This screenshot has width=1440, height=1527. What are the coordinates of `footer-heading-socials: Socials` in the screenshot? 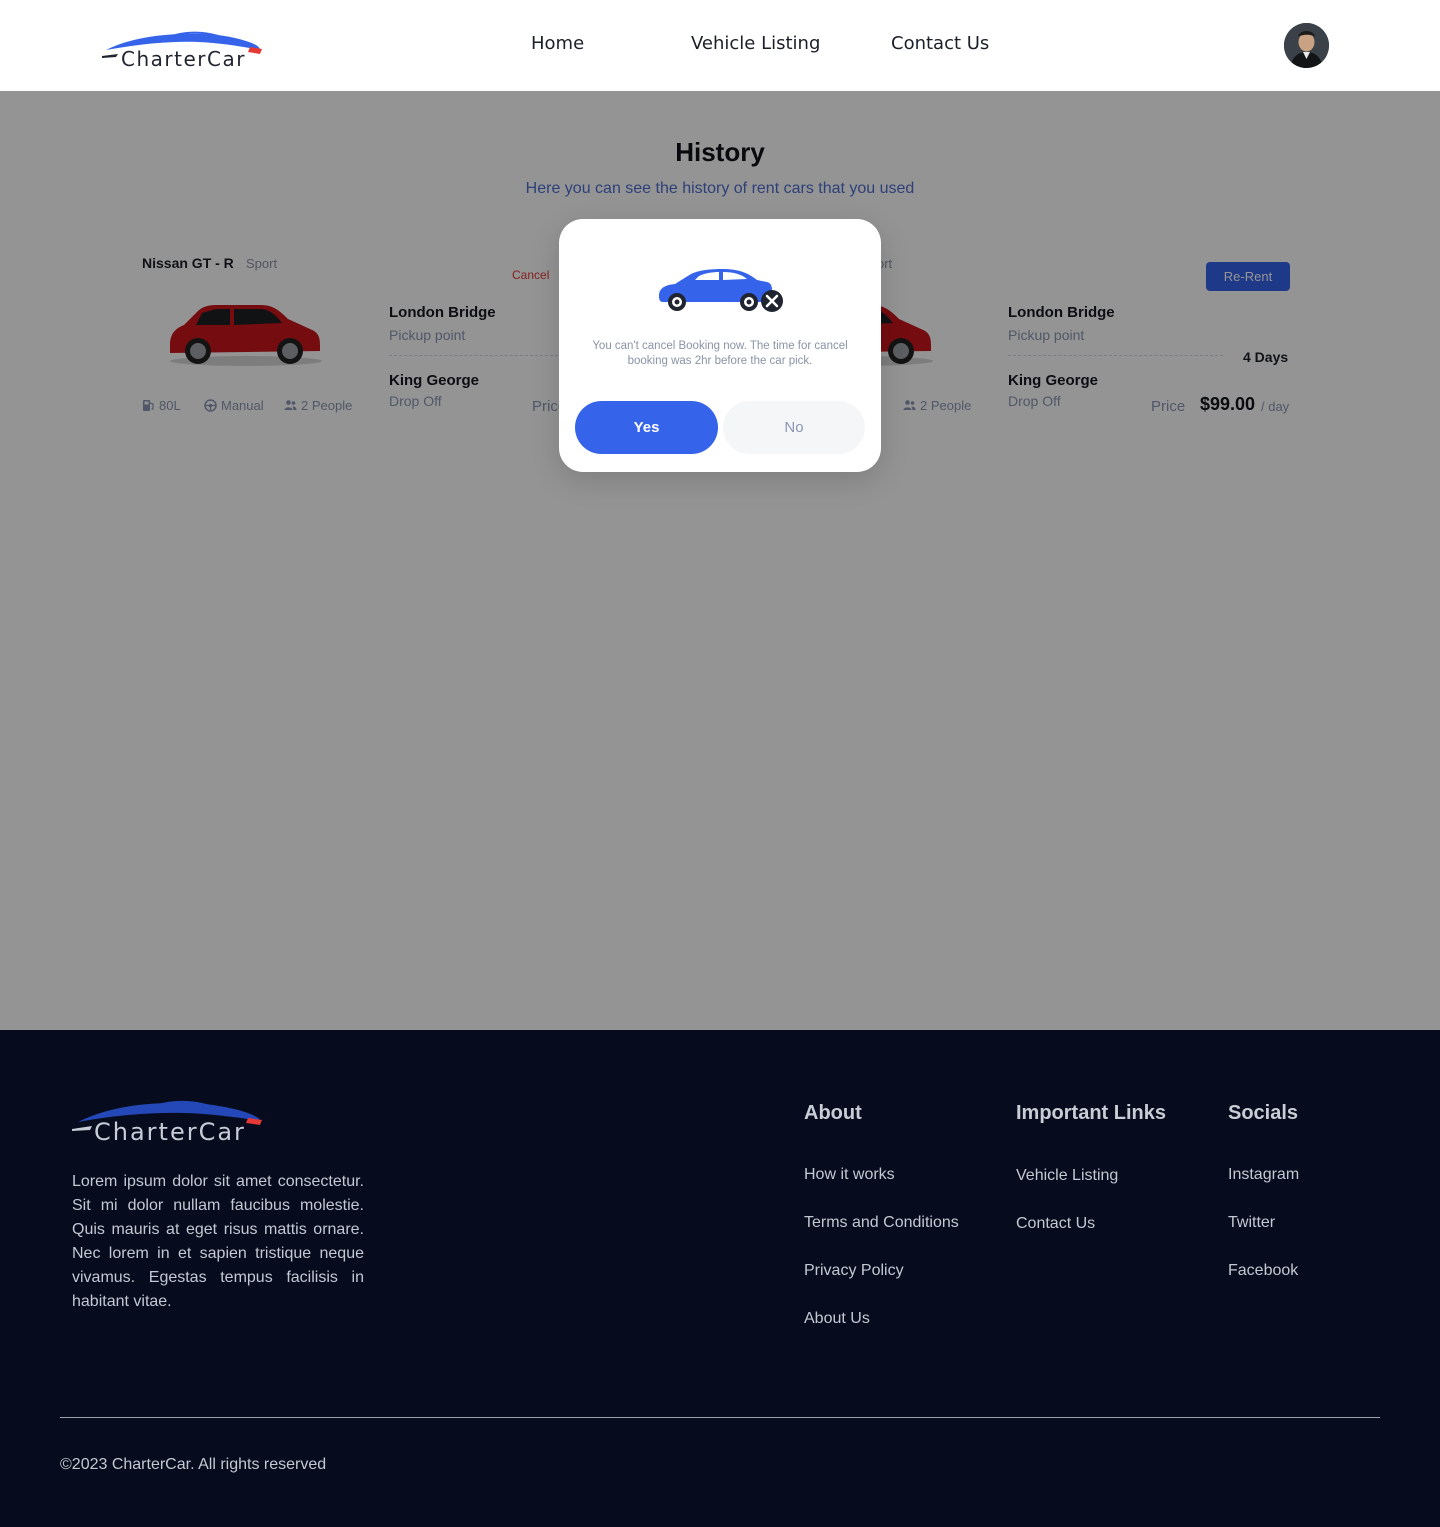 It's located at (1263, 1113).